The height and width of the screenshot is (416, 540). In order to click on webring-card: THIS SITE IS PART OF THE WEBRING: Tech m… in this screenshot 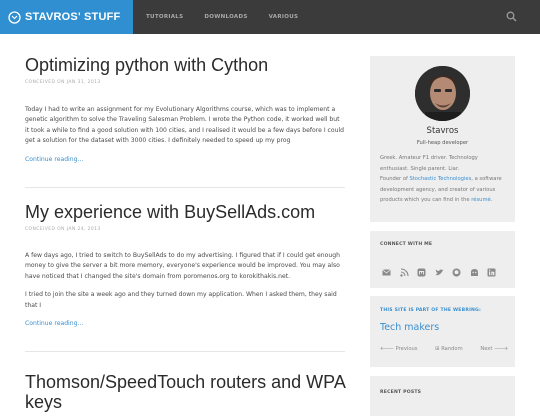, I will do `click(442, 331)`.